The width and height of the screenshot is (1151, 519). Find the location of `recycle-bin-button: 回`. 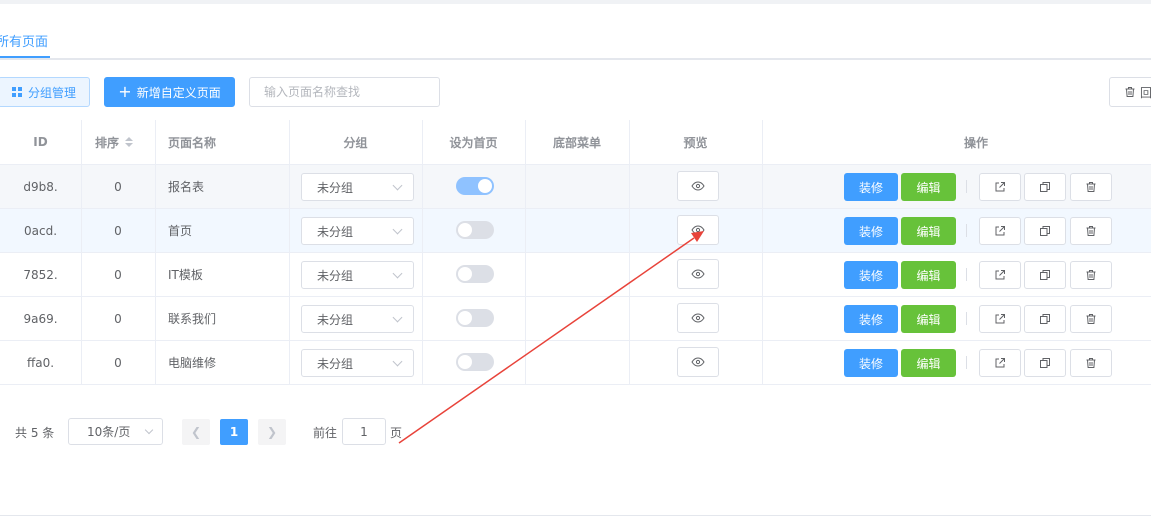

recycle-bin-button: 回 is located at coordinates (1130, 92).